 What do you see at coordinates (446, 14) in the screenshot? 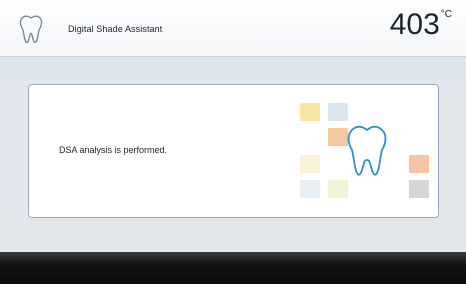
I see `temperature-unit: °C` at bounding box center [446, 14].